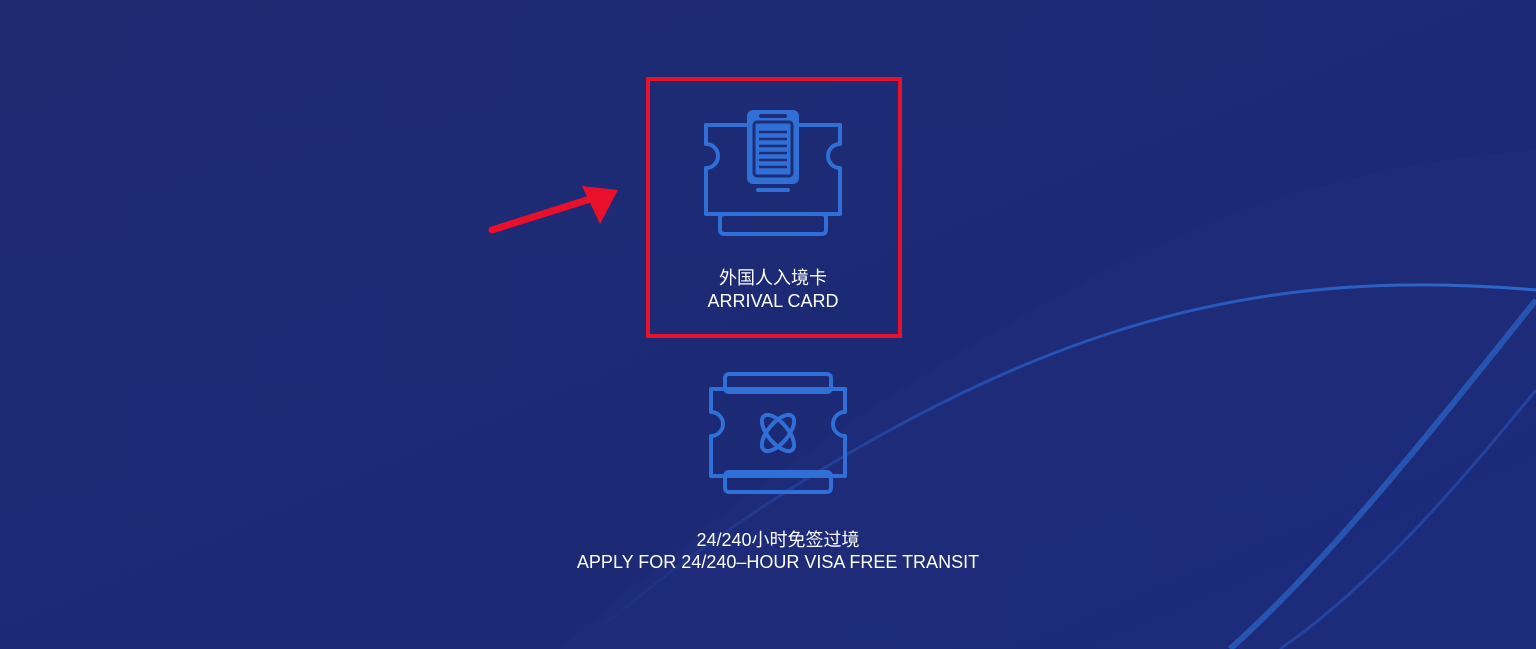 Image resolution: width=1536 pixels, height=649 pixels. Describe the element at coordinates (773, 278) in the screenshot. I see `arrival-card-label-zh: 外国人入境卡` at that location.